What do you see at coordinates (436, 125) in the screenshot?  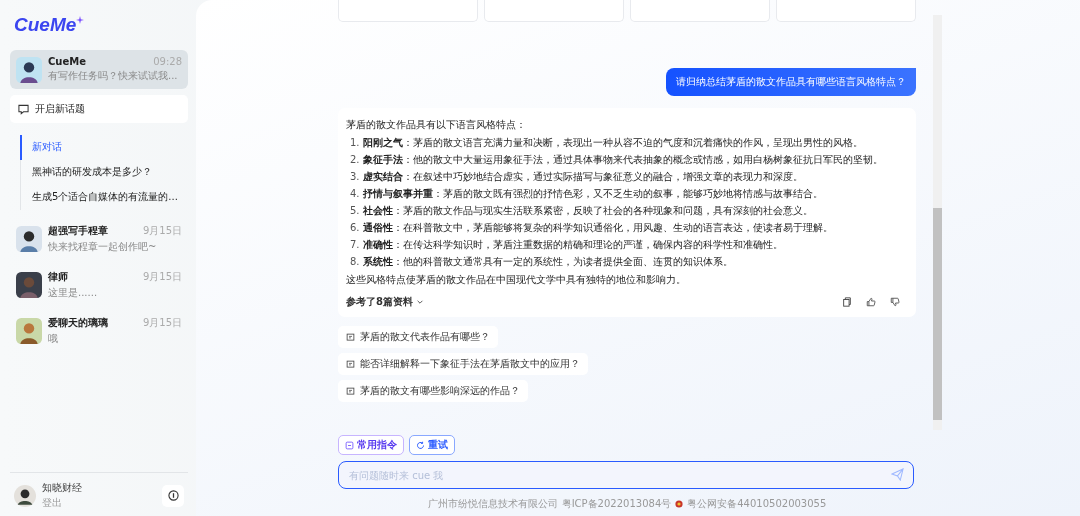 I see `answer-intro: 茅盾的散文作品具有以下语言风格特点：` at bounding box center [436, 125].